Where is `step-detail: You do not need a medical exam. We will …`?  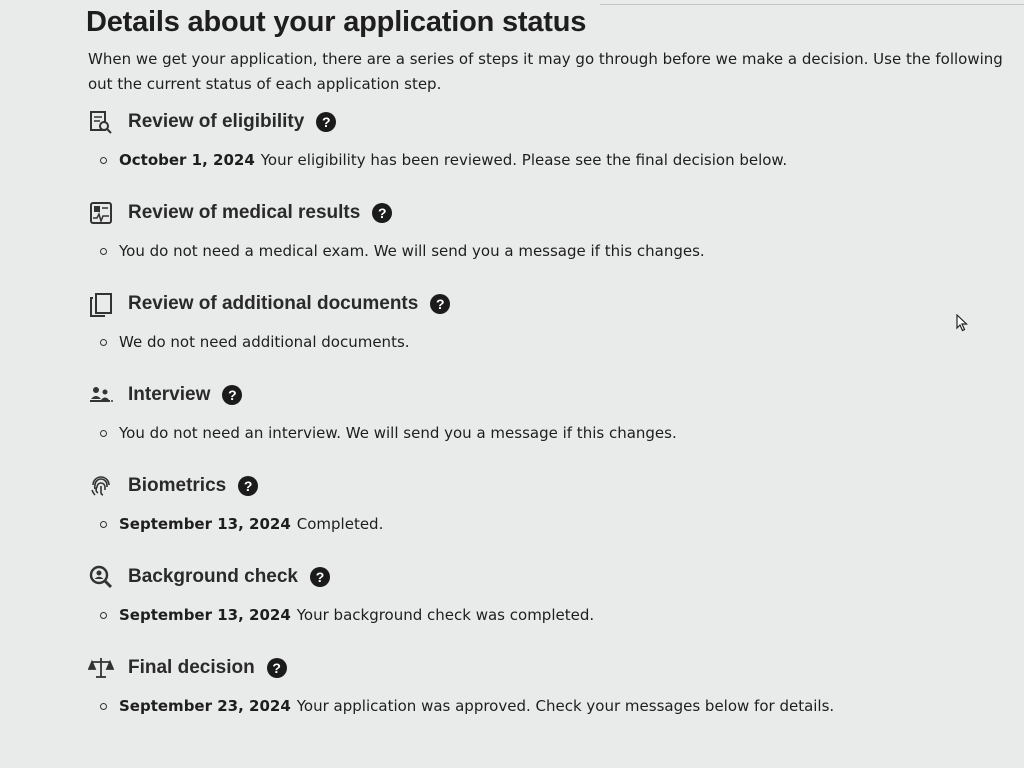
step-detail: You do not need a medical exam. We will … is located at coordinates (562, 251).